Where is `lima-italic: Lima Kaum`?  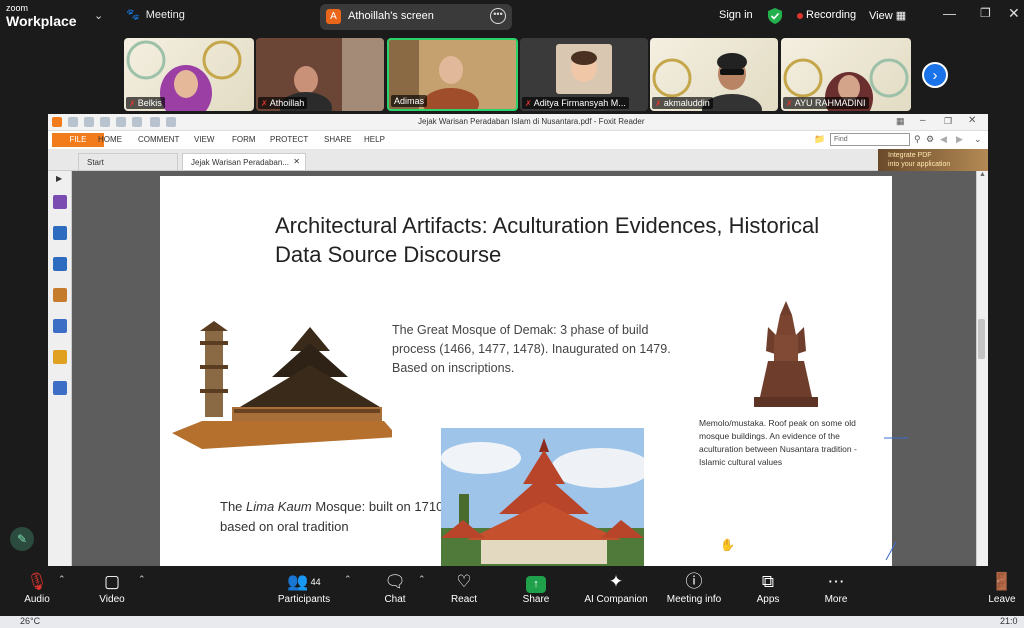 lima-italic: Lima Kaum is located at coordinates (279, 506).